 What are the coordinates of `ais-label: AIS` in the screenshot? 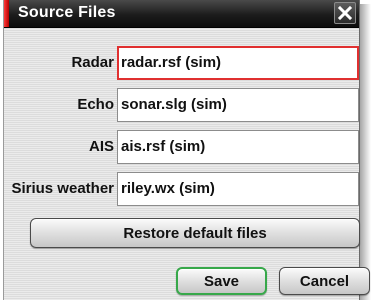 It's located at (101, 146).